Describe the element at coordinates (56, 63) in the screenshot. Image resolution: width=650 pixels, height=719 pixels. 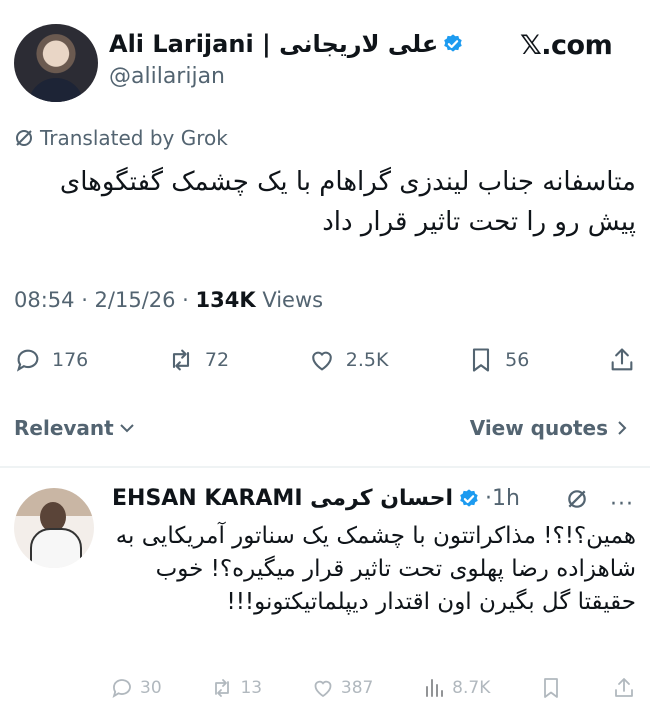
I see `author-avatar` at that location.